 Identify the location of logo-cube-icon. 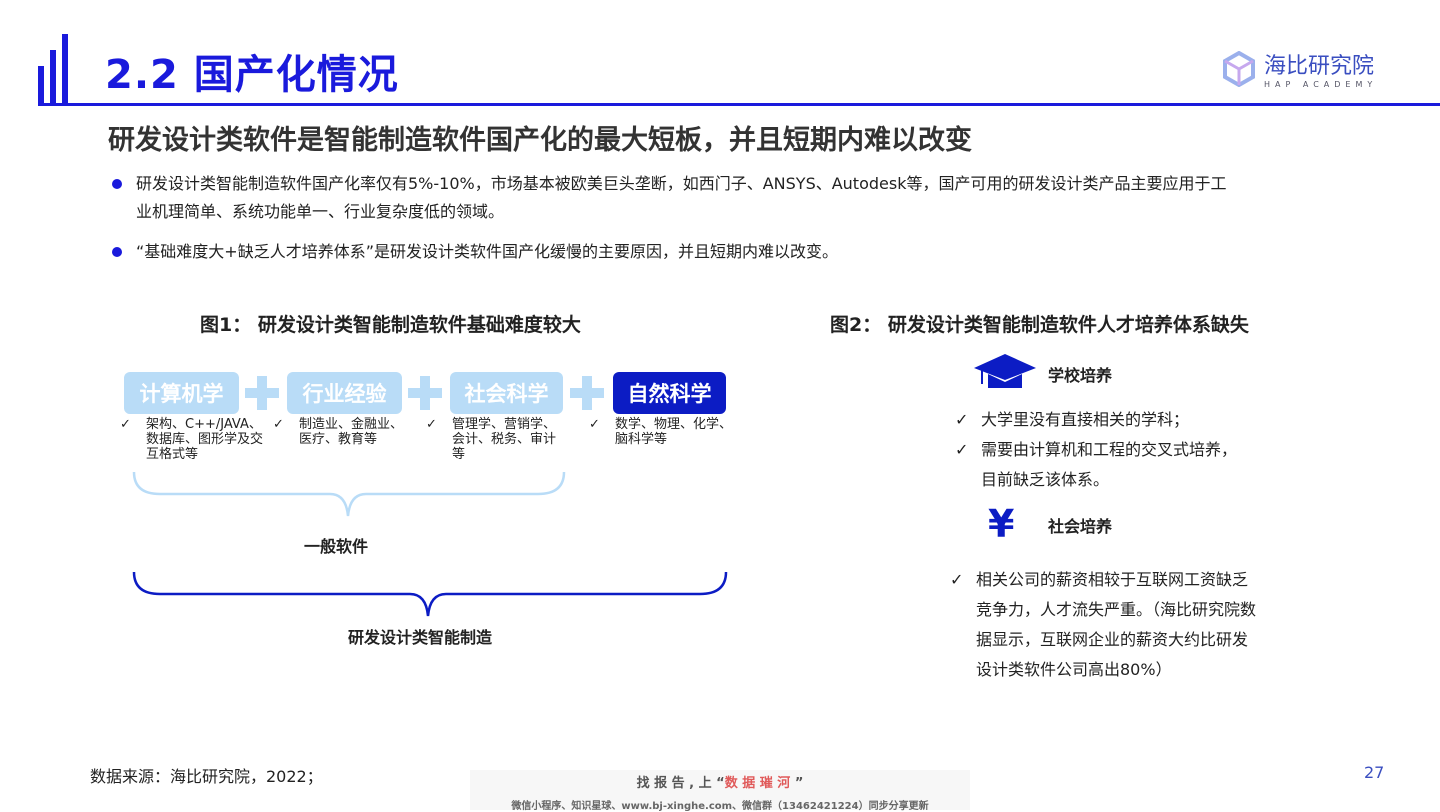
(1239, 68).